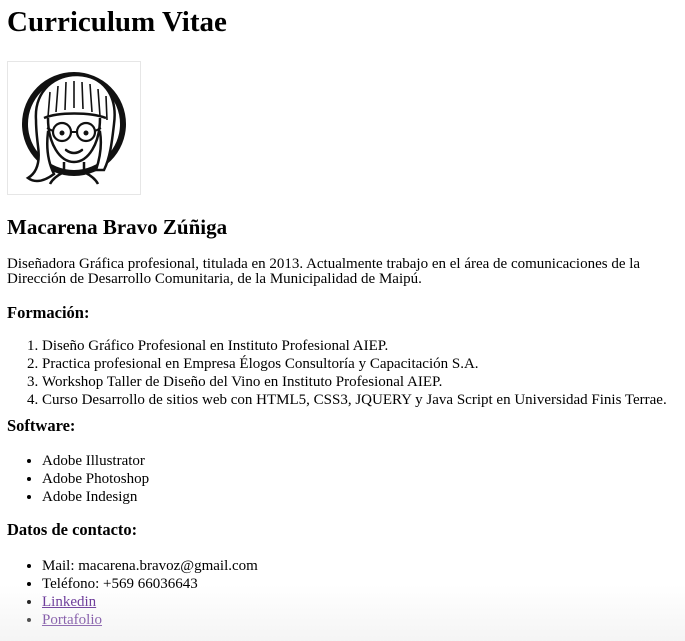  What do you see at coordinates (150, 566) in the screenshot?
I see `contact-mail: Mail: macarena.bravoz@gmail.com` at bounding box center [150, 566].